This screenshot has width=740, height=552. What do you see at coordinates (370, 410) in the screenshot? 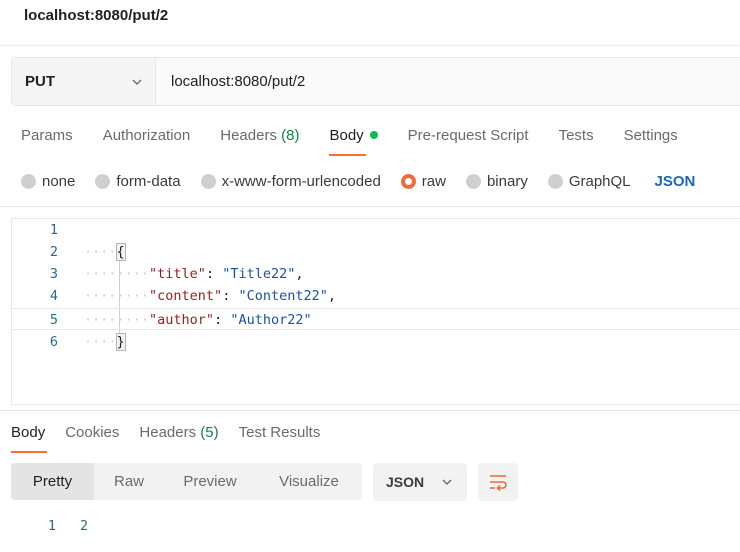
I see `pane-divider` at bounding box center [370, 410].